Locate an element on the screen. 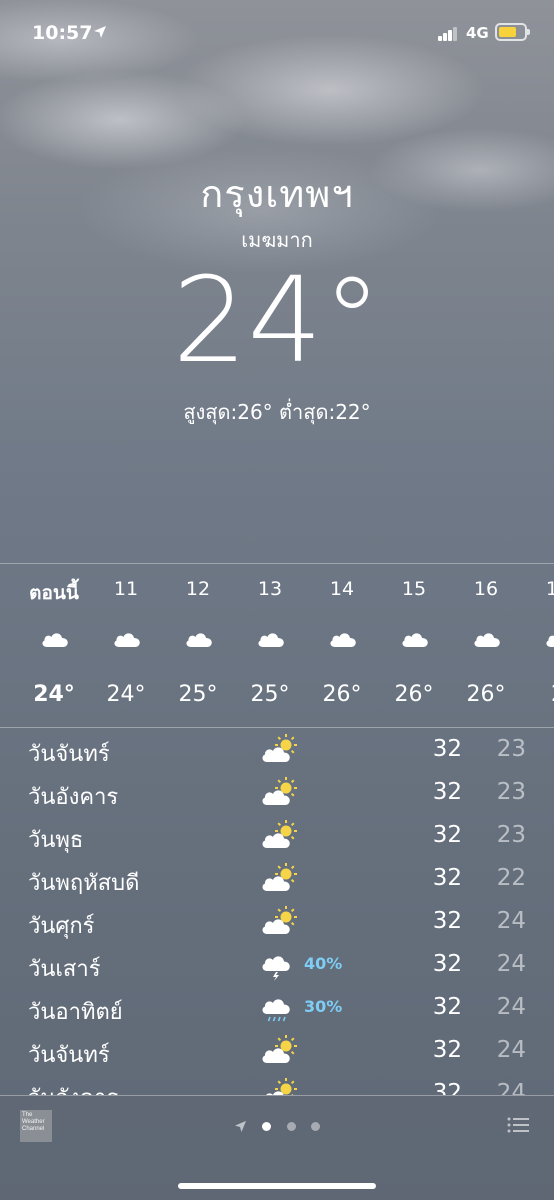 Image resolution: width=554 pixels, height=1200 pixels. daily-row: วันอังคาร 32 23 is located at coordinates (277, 794).